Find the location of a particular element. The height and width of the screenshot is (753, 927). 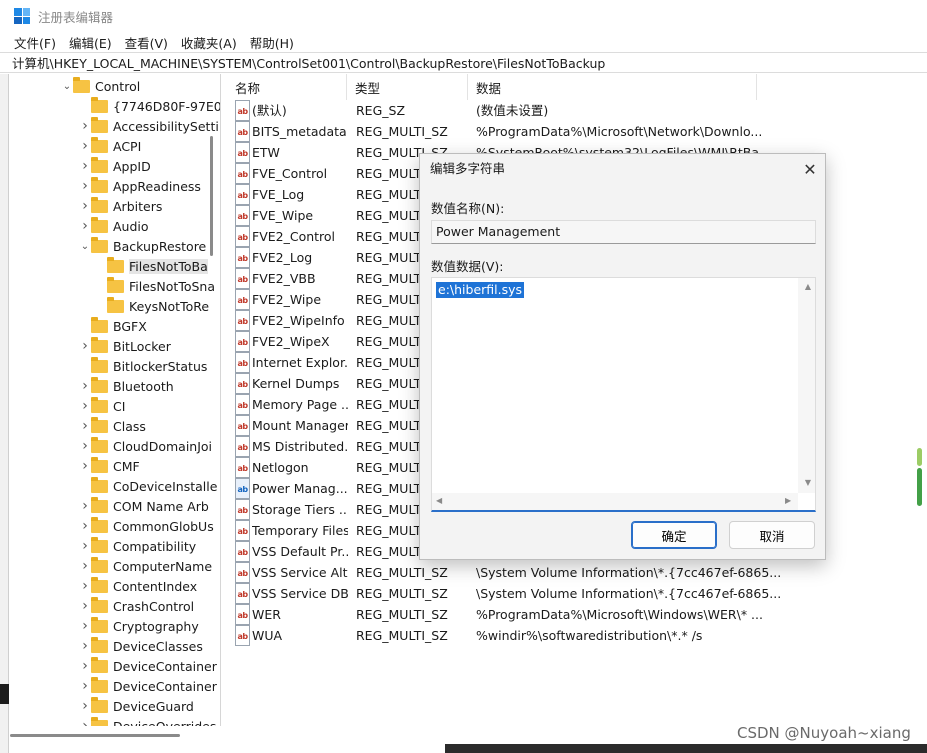

menu-edit: 编辑(E) is located at coordinates (90, 42).